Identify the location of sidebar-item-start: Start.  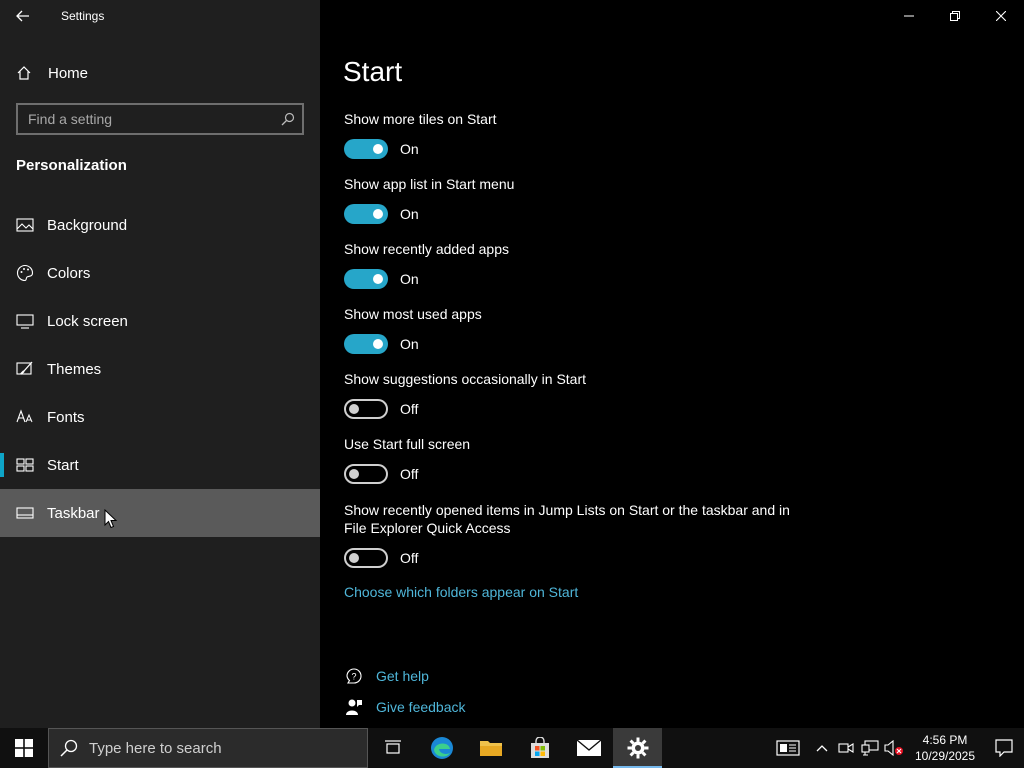
(160, 465).